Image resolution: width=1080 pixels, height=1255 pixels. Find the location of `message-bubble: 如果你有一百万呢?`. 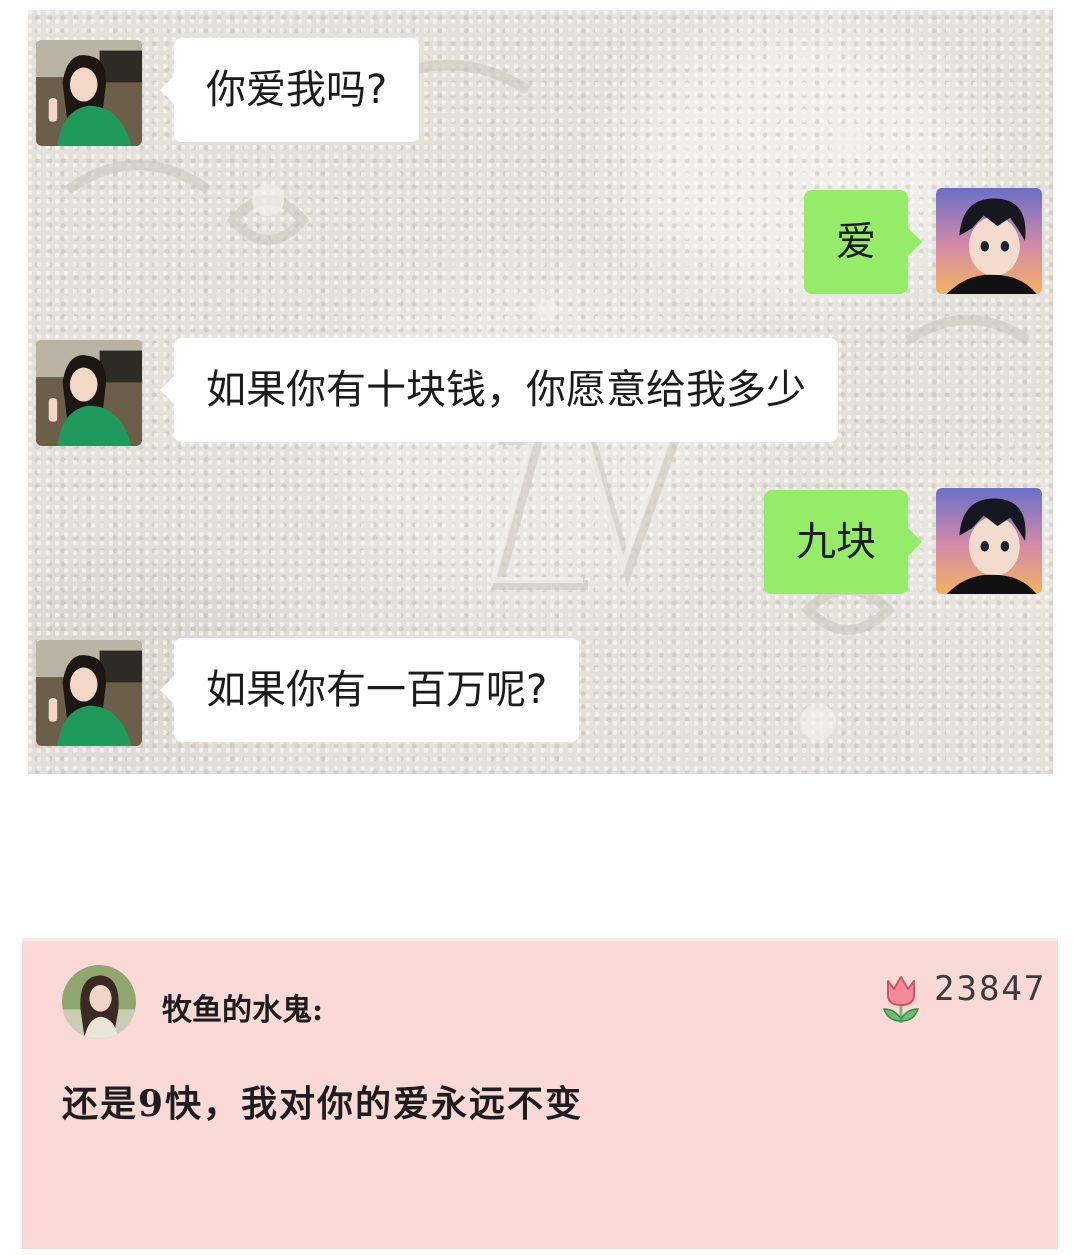

message-bubble: 如果你有一百万呢? is located at coordinates (369, 690).